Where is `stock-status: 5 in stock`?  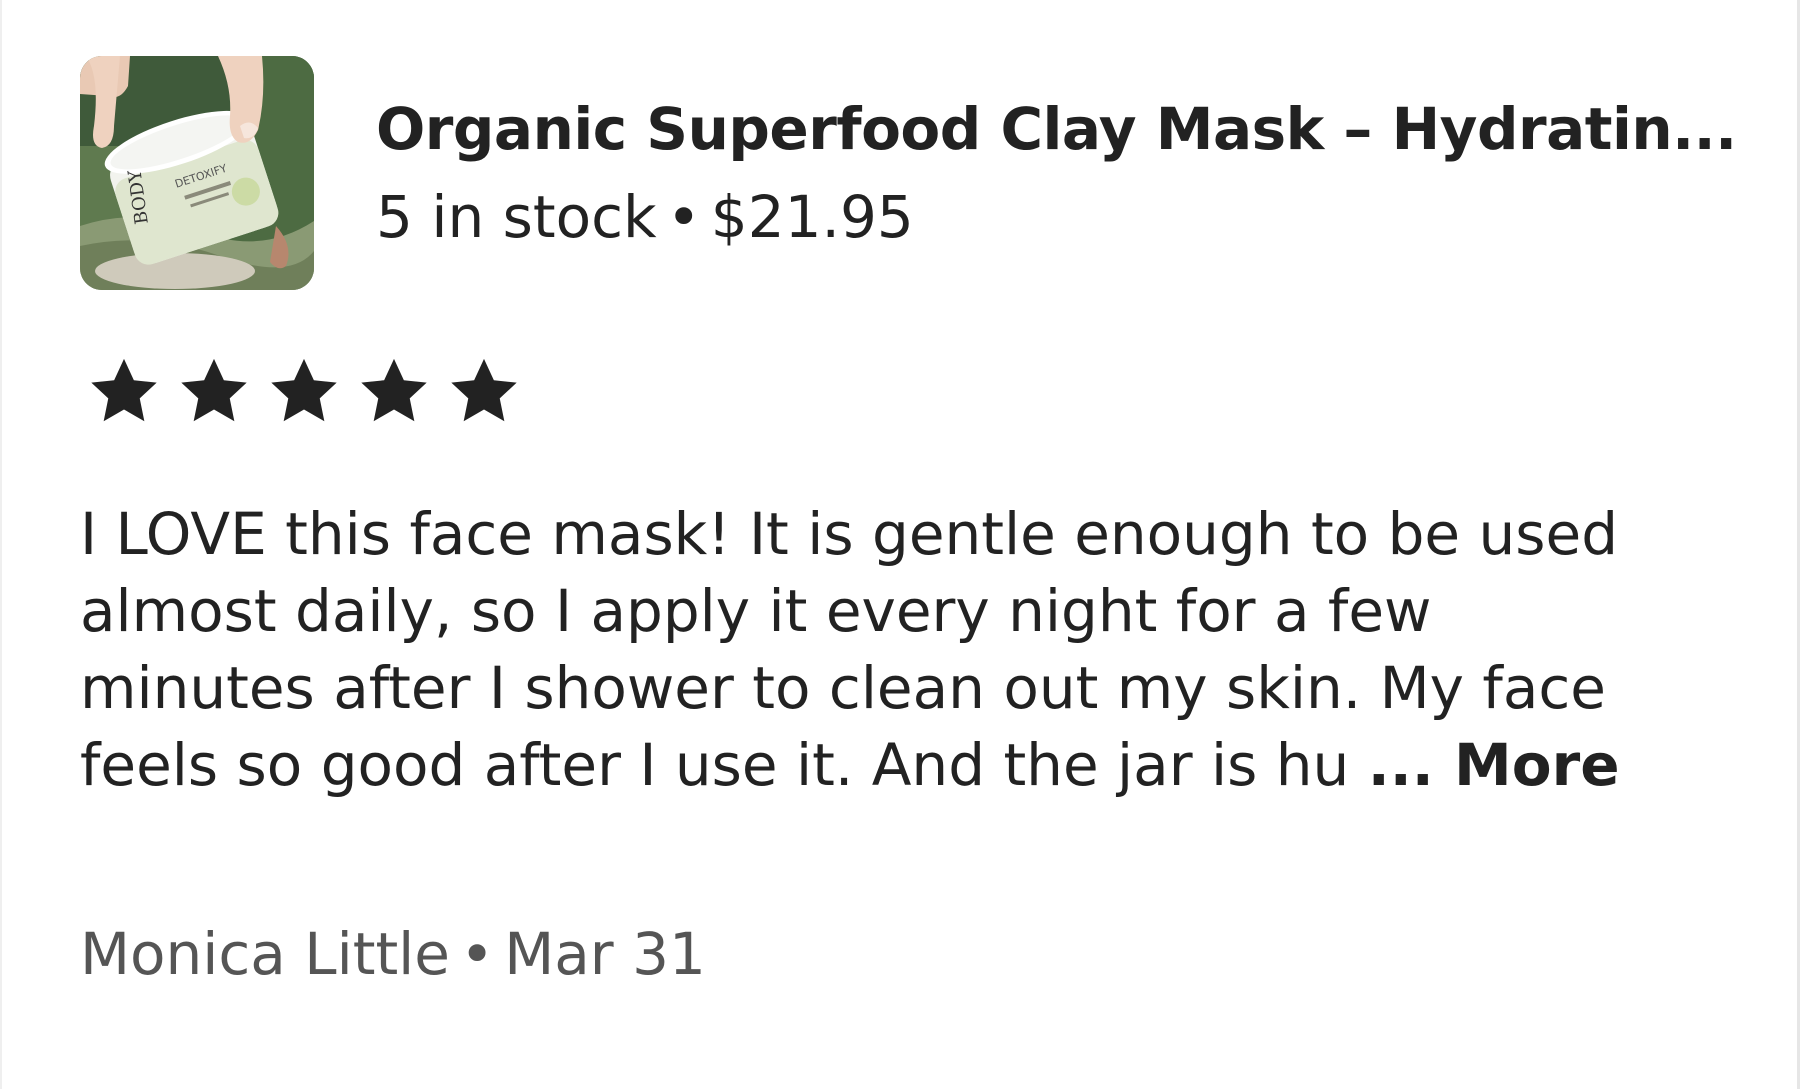
stock-status: 5 in stock is located at coordinates (516, 217).